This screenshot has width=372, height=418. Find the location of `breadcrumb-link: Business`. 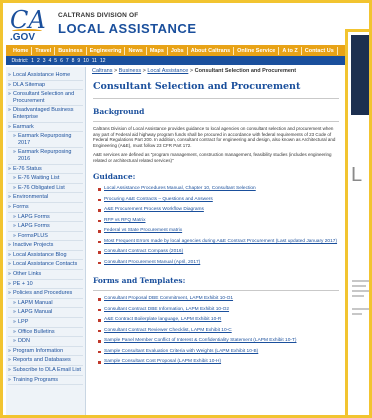

breadcrumb-link: Business is located at coordinates (130, 71).